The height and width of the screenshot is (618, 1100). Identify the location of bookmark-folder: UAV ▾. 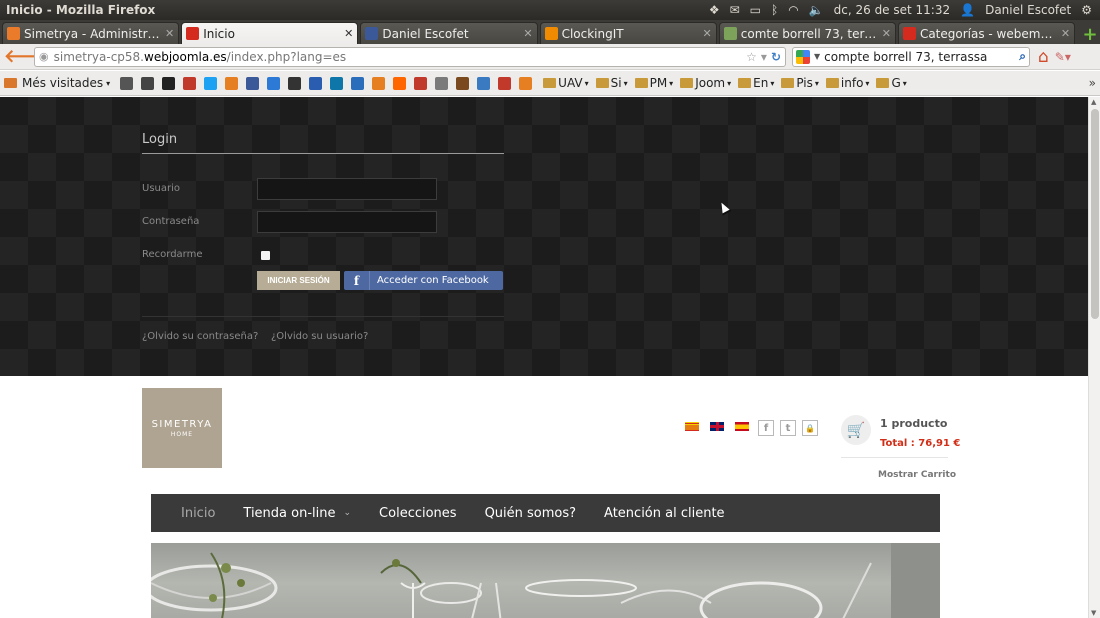
(566, 83).